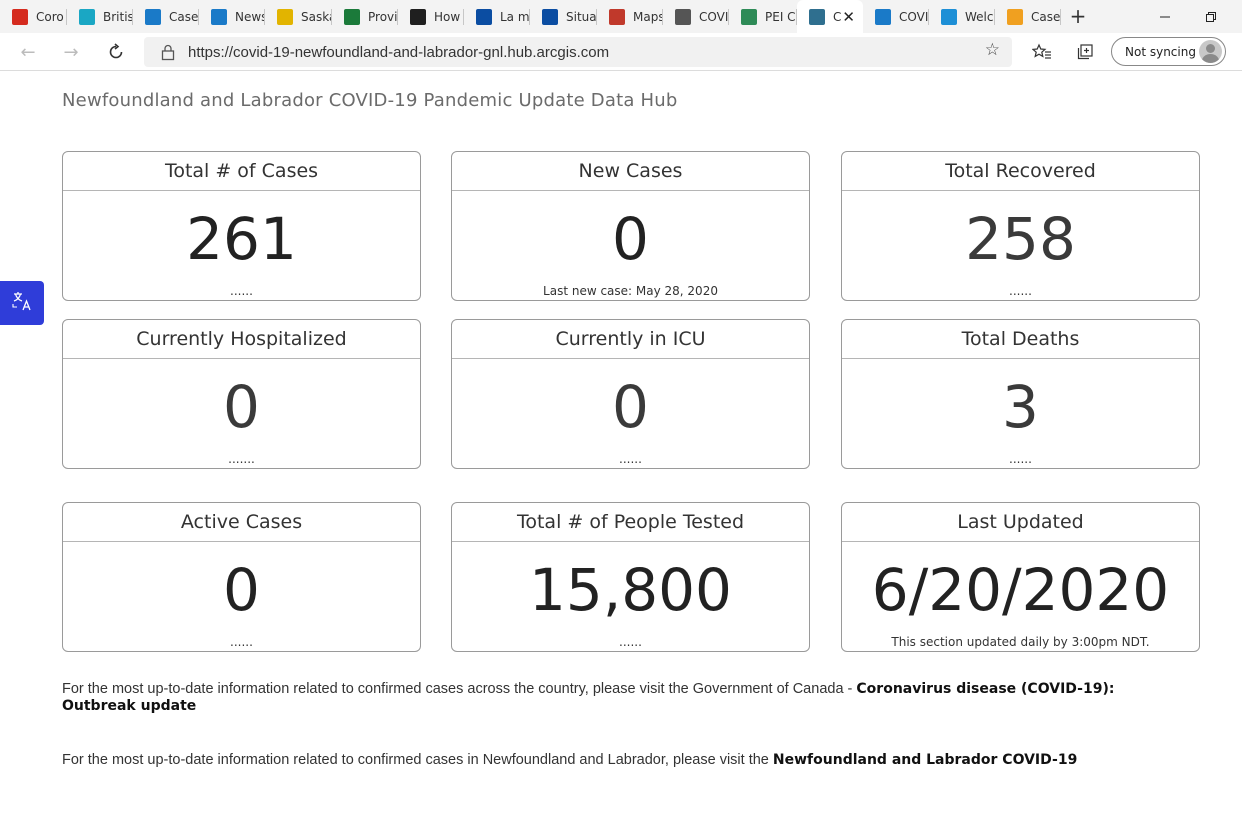 The image size is (1242, 822). Describe the element at coordinates (71, 52) in the screenshot. I see `forward-icon: →` at that location.